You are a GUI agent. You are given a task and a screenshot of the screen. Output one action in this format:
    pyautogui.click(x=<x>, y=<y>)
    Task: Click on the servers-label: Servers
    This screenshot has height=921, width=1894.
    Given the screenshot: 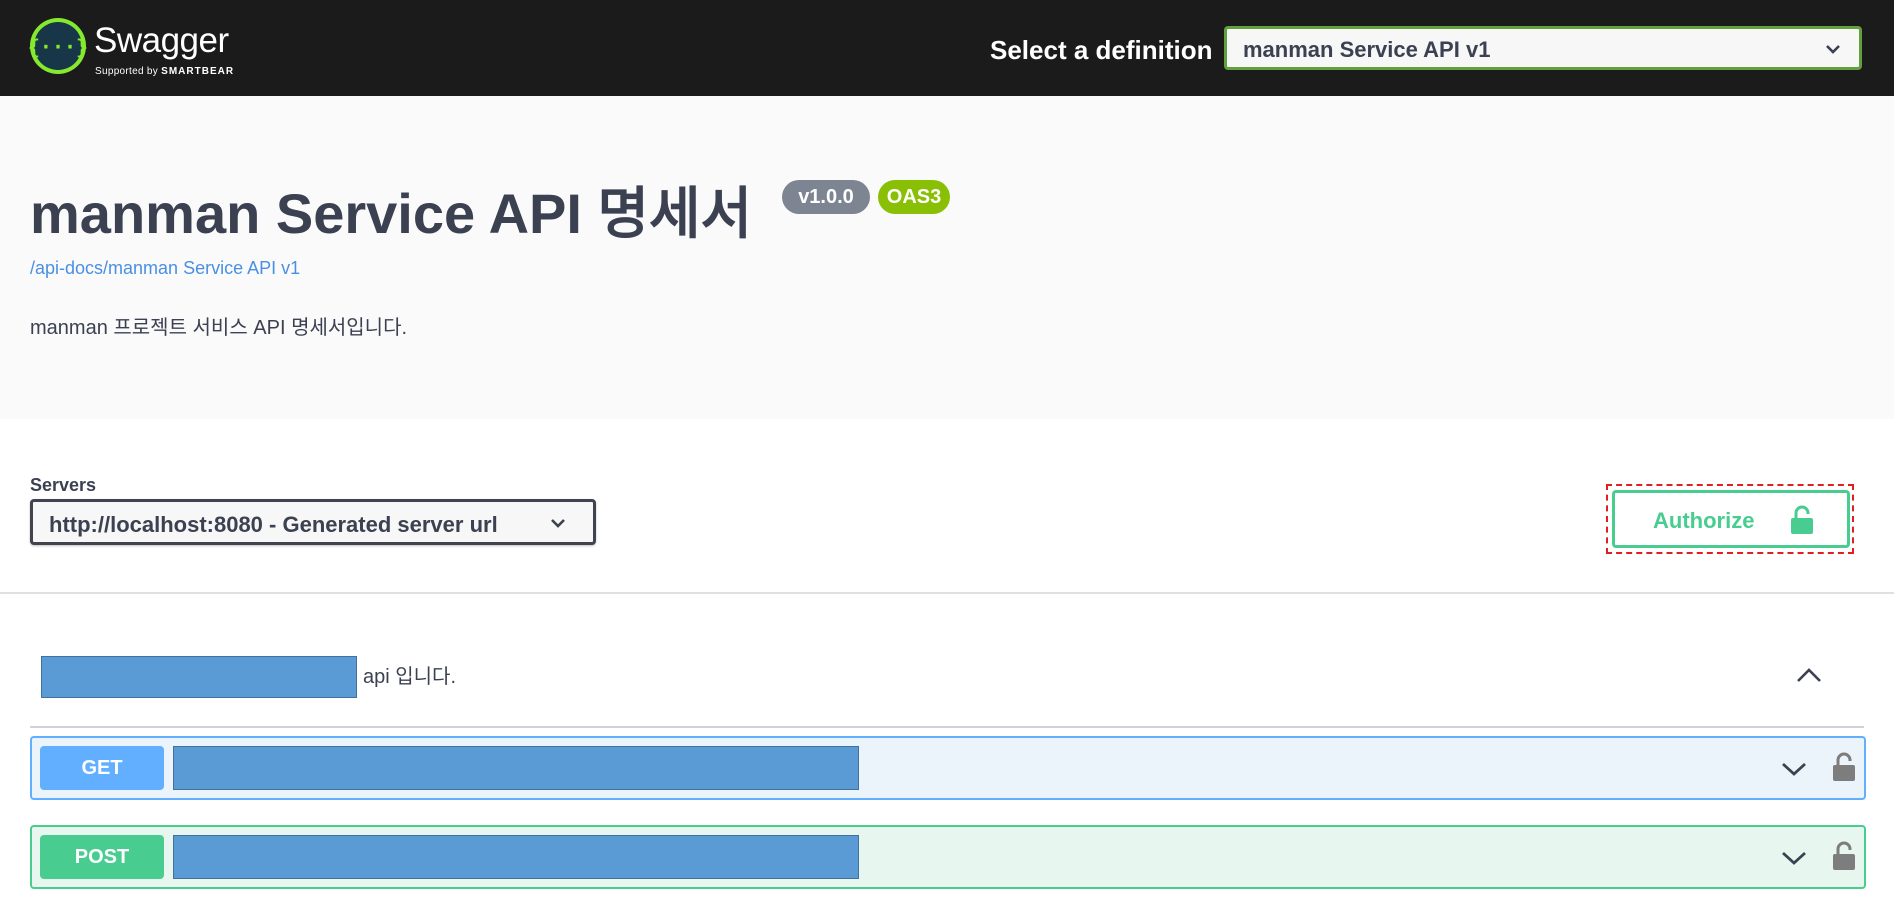 What is the action you would take?
    pyautogui.click(x=63, y=485)
    